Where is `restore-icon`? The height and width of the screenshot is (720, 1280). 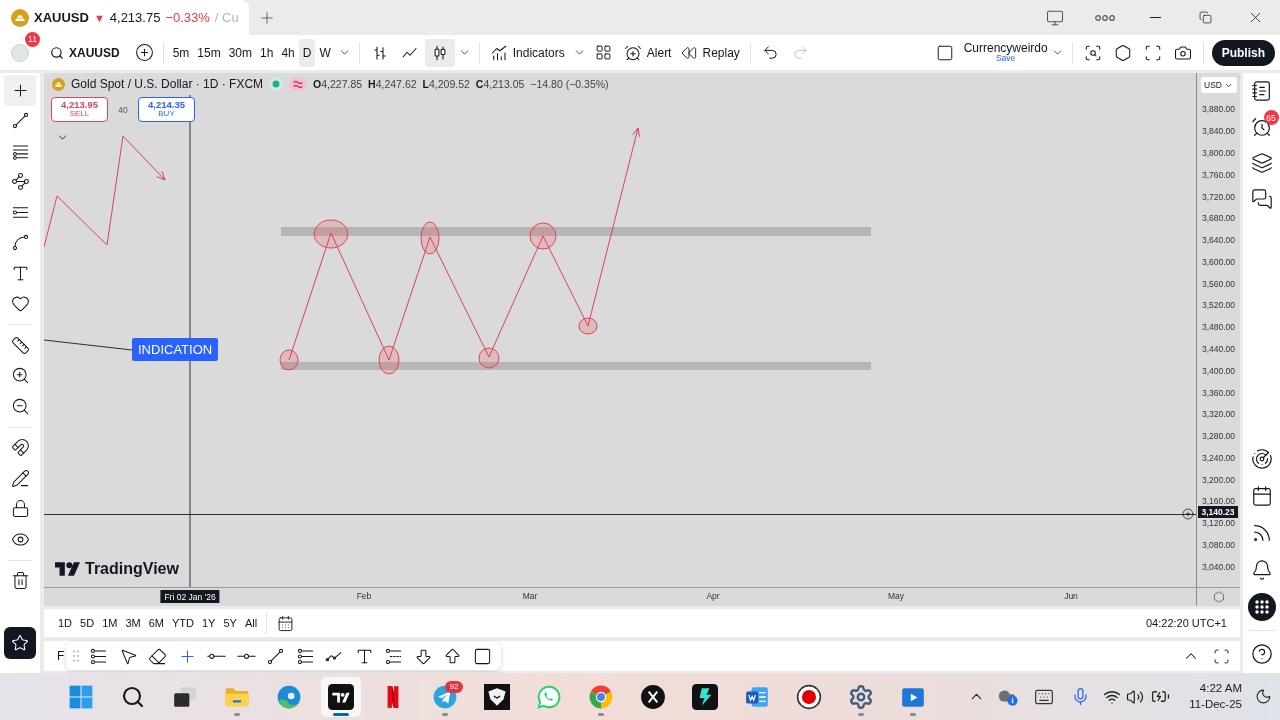
restore-icon is located at coordinates (1205, 17).